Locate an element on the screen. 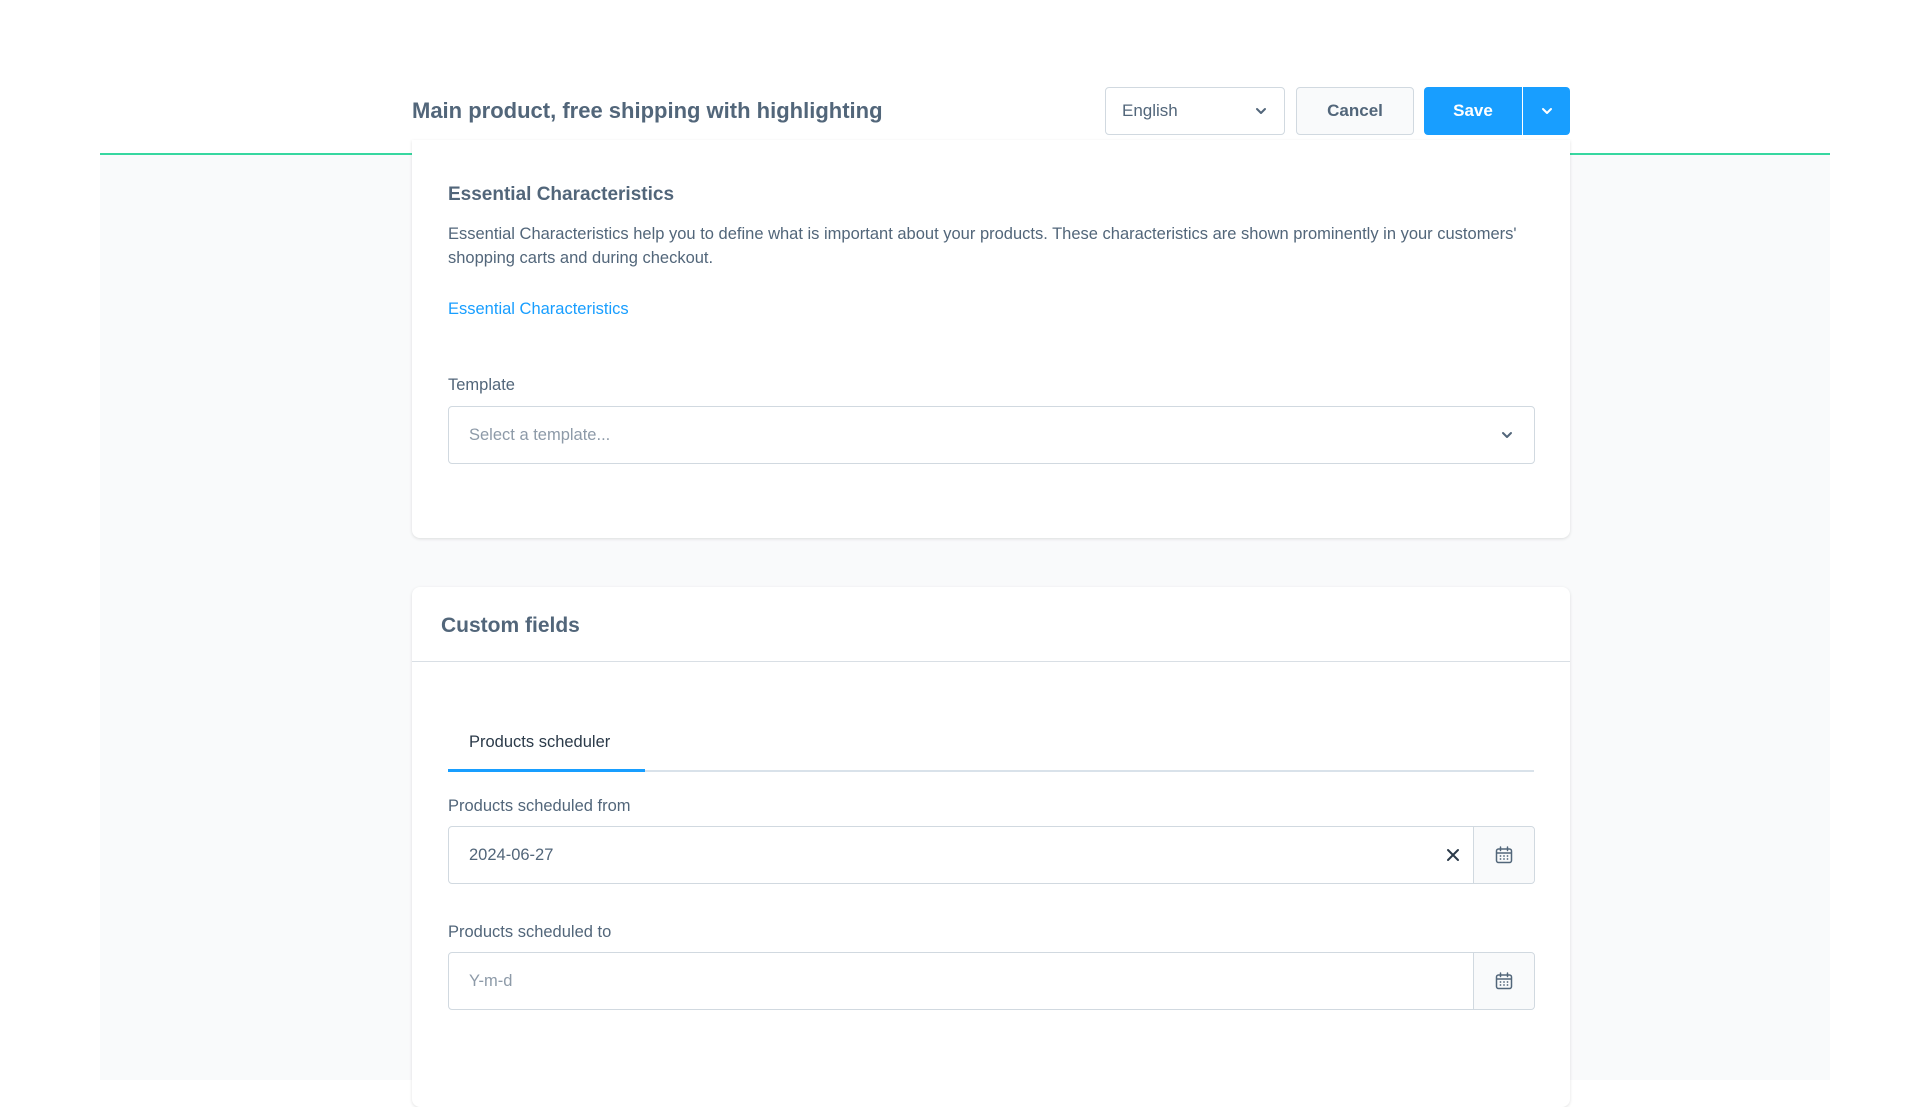  essential-characteristics-heading: Essential Characteristics is located at coordinates (561, 194).